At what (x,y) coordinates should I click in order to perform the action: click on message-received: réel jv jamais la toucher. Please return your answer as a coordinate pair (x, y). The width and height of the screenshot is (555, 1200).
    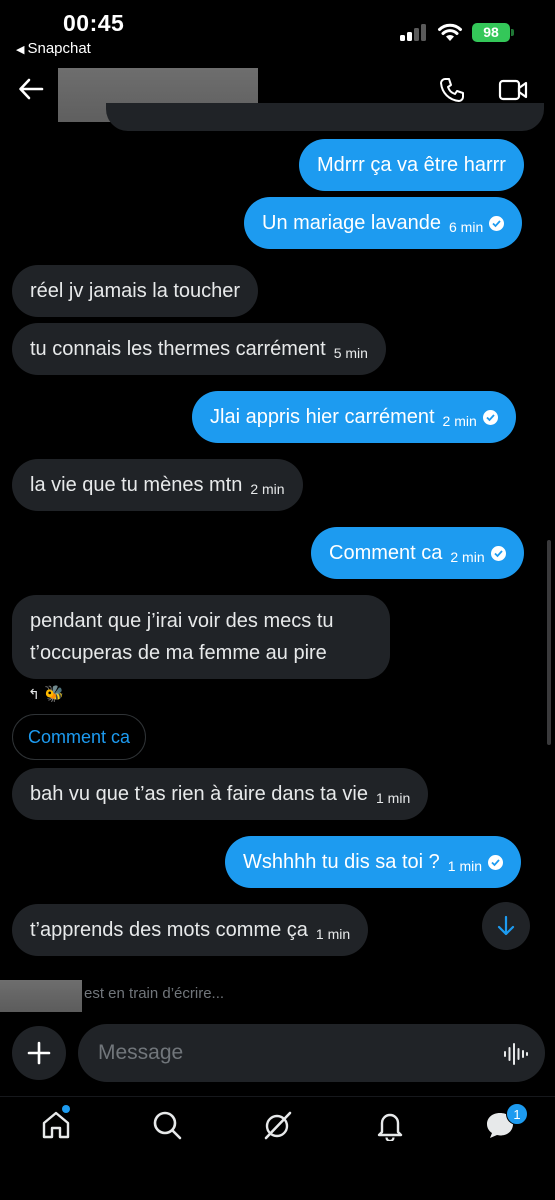
    Looking at the image, I should click on (135, 291).